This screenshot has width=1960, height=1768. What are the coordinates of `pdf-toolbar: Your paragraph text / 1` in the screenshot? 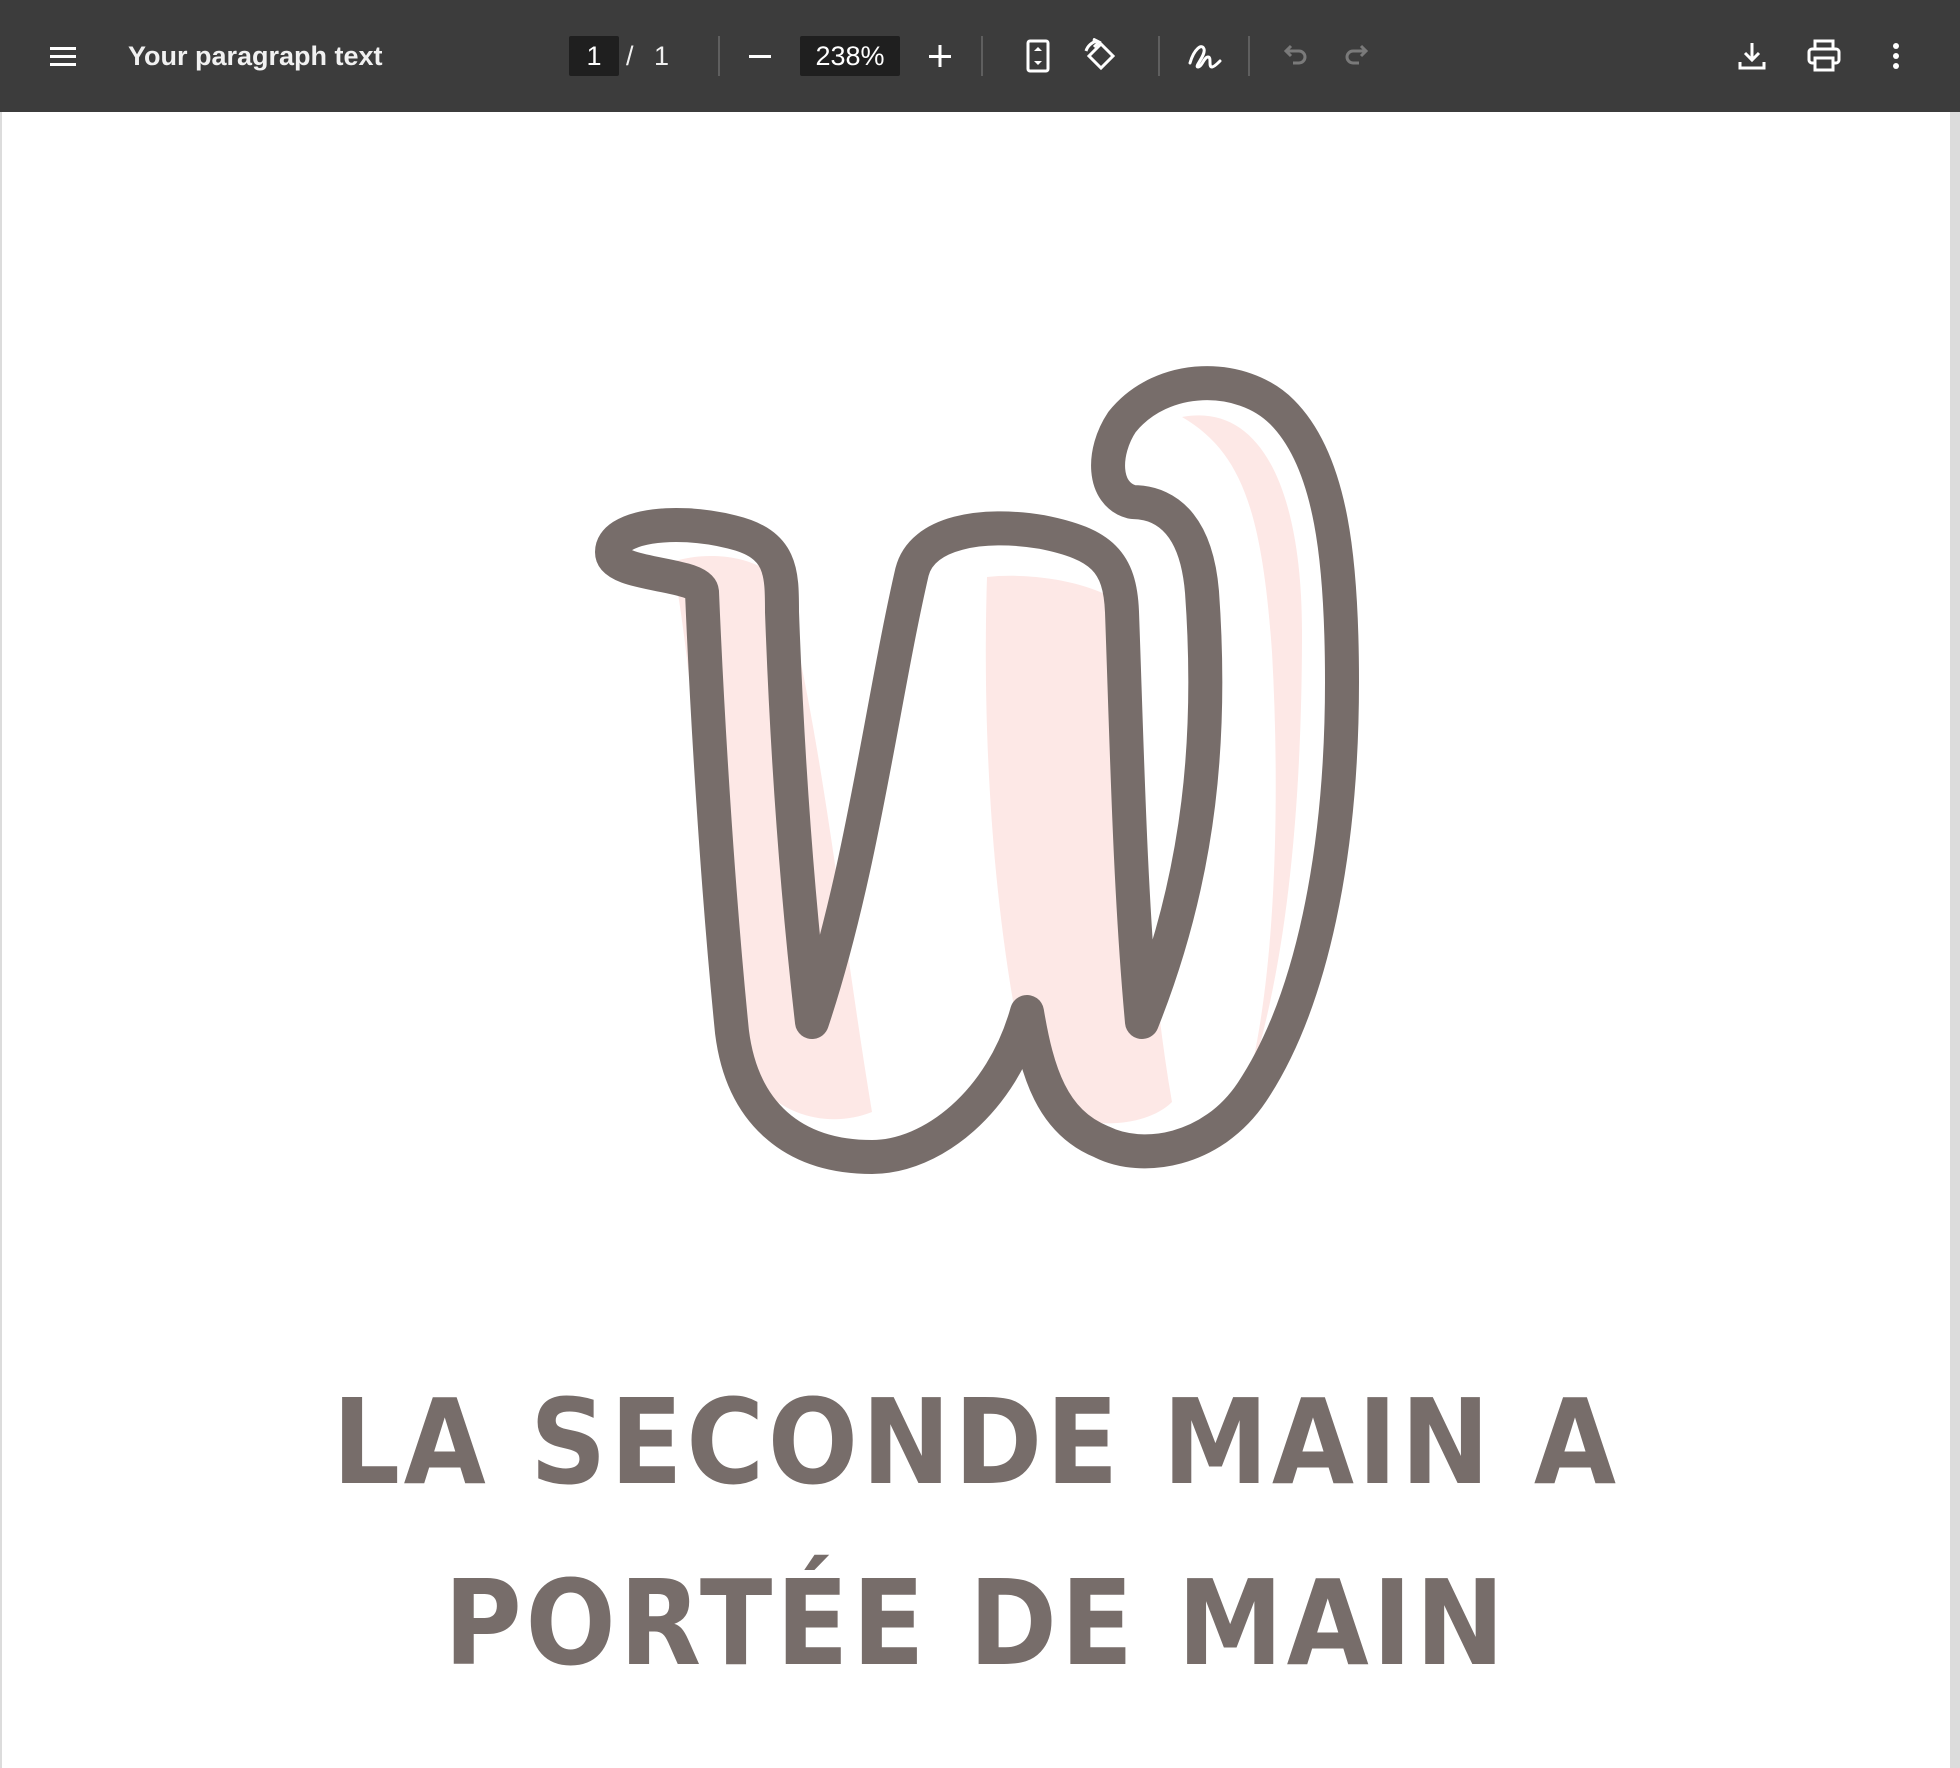 It's located at (980, 56).